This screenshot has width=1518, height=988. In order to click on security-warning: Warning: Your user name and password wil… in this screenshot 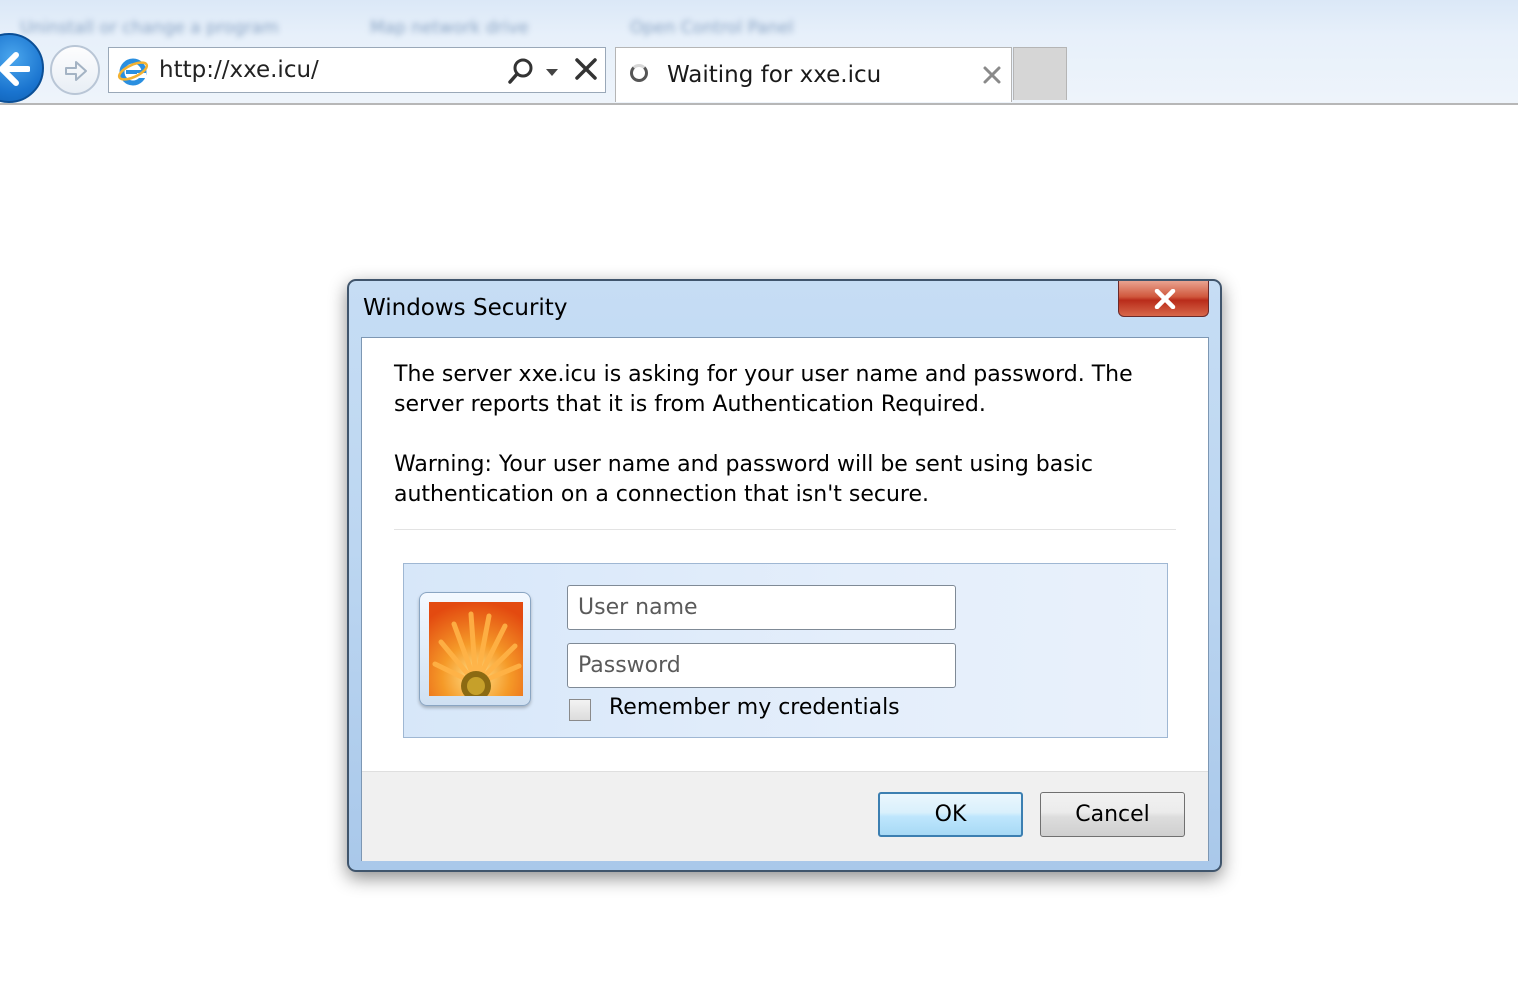, I will do `click(743, 479)`.